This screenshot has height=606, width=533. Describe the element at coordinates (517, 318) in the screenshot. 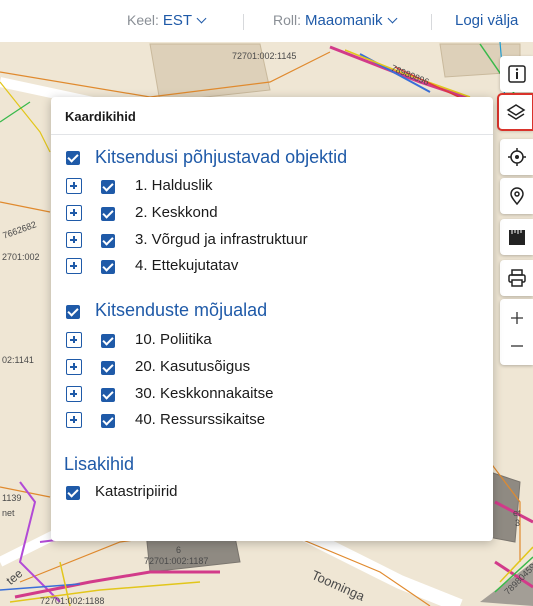

I see `zoom-in-icon` at that location.